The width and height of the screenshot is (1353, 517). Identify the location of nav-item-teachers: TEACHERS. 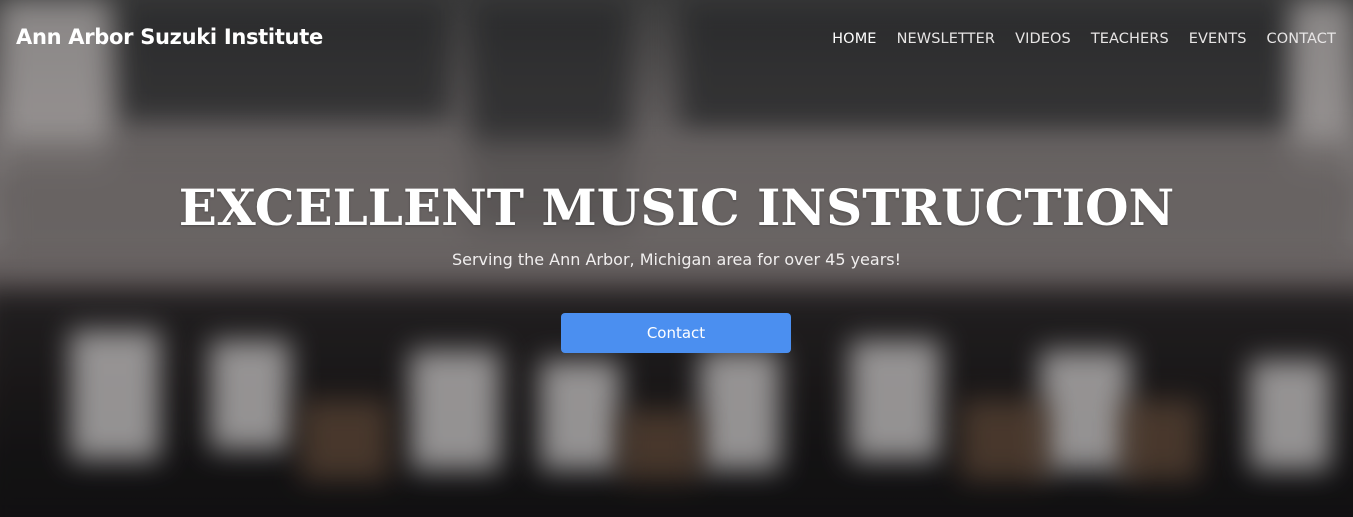
(1130, 39).